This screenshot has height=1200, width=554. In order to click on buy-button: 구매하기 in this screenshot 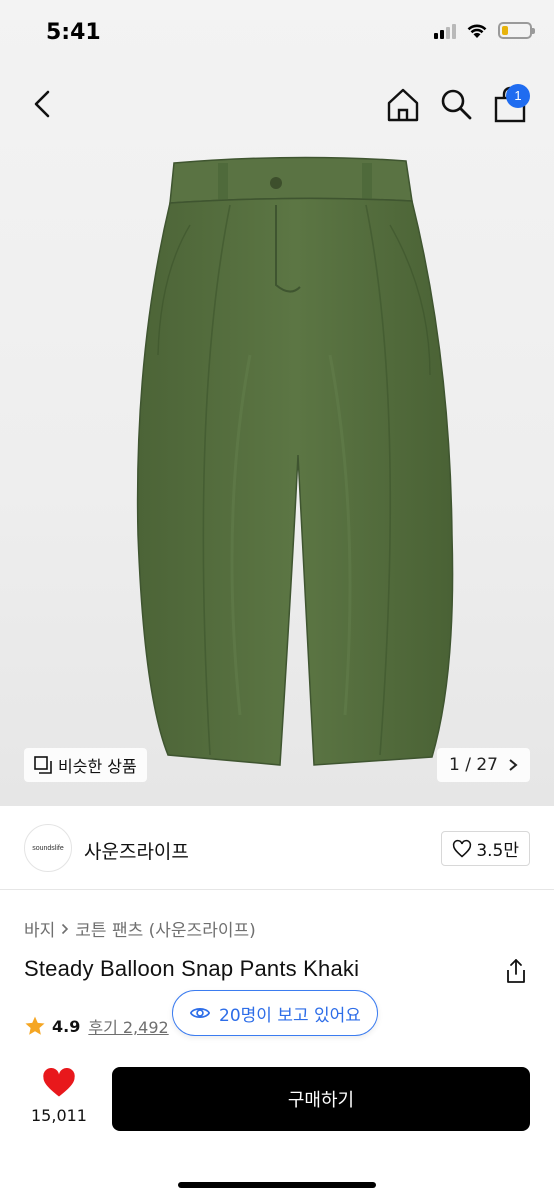, I will do `click(321, 1099)`.